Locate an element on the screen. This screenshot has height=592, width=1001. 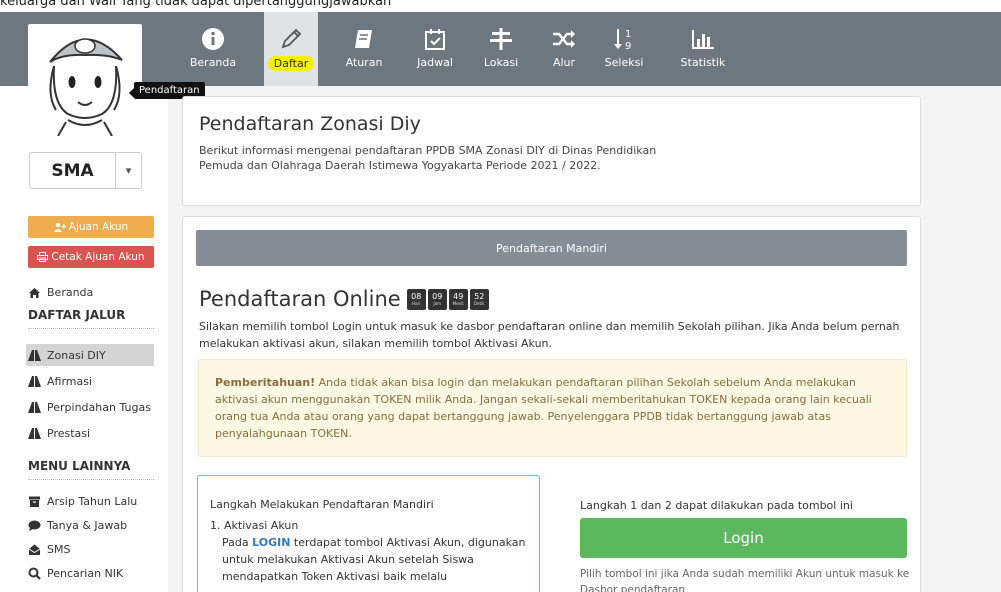
svg-text: 9 is located at coordinates (628, 46).